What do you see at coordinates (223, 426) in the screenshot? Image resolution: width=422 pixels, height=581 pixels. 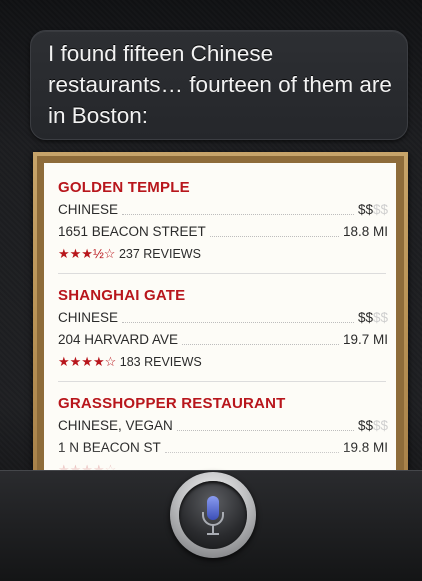 I see `cuisine-price-row: CHINESE, VEGAN $$$$` at bounding box center [223, 426].